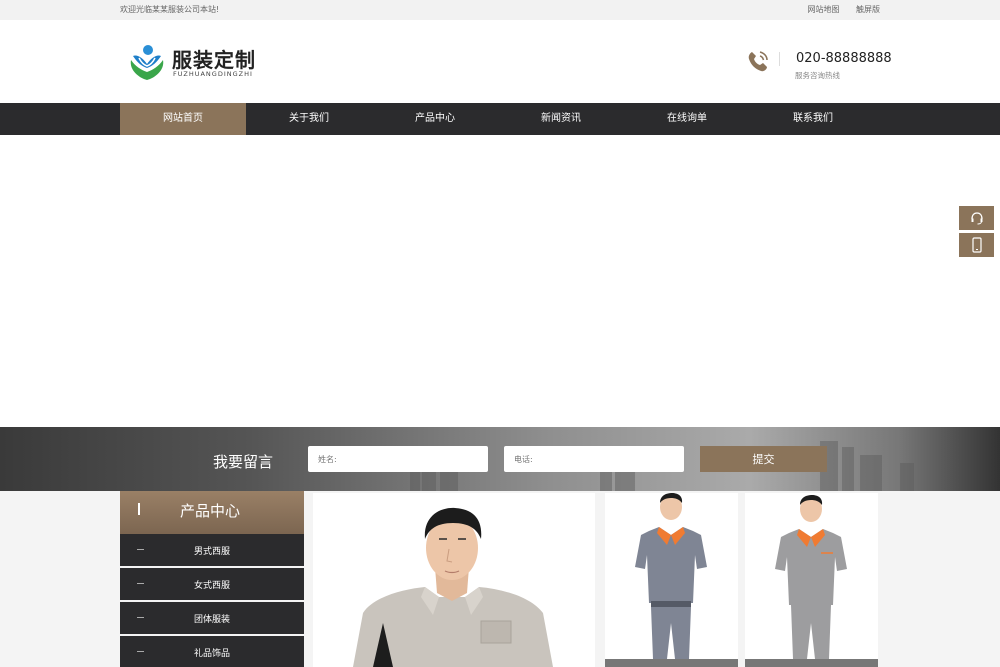  What do you see at coordinates (309, 119) in the screenshot?
I see `nav-item-about: 关于我们` at bounding box center [309, 119].